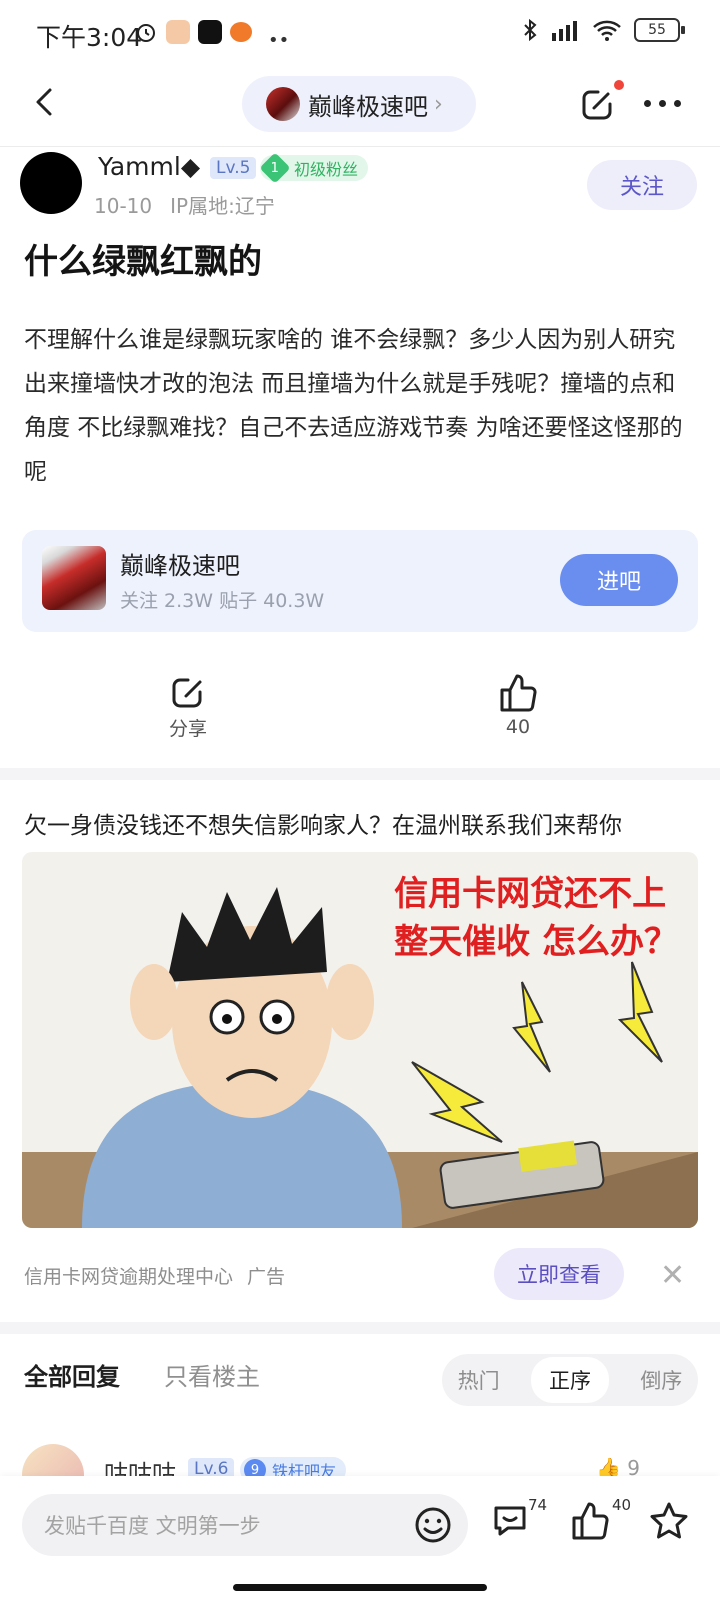  Describe the element at coordinates (659, 30) in the screenshot. I see `battery-indicator: 55` at that location.